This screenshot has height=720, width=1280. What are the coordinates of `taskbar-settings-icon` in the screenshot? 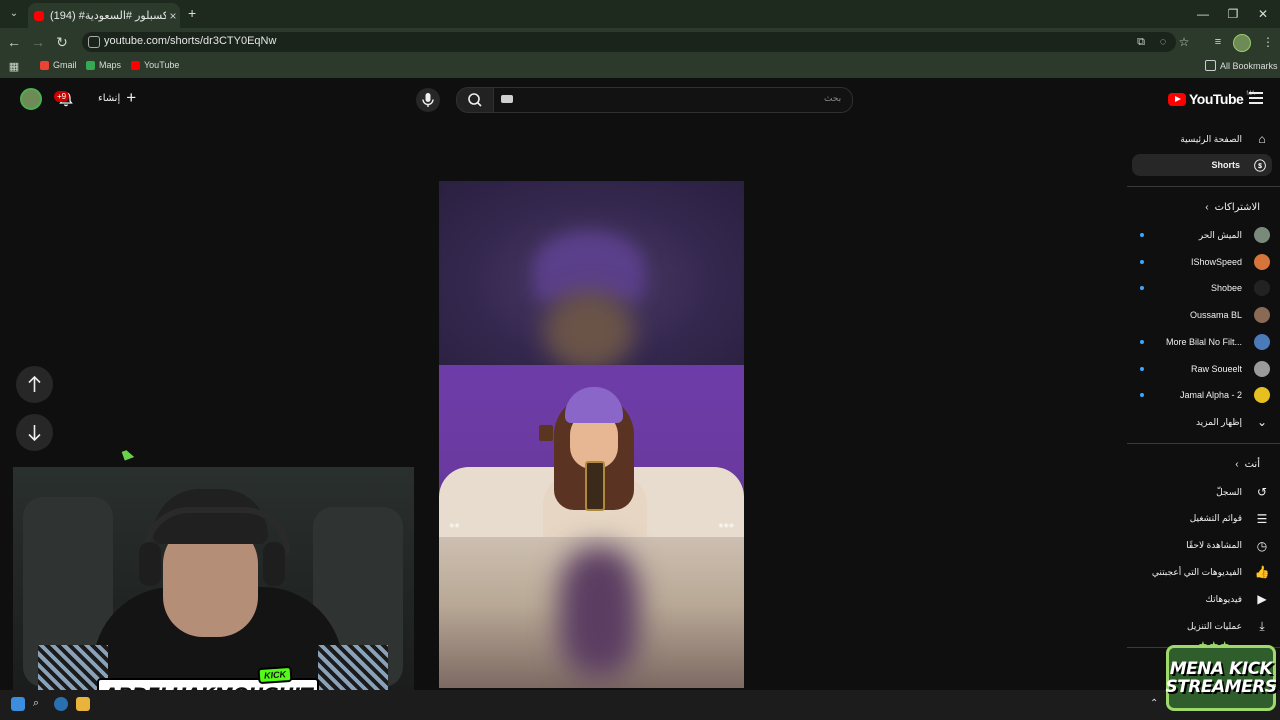 It's located at (61, 704).